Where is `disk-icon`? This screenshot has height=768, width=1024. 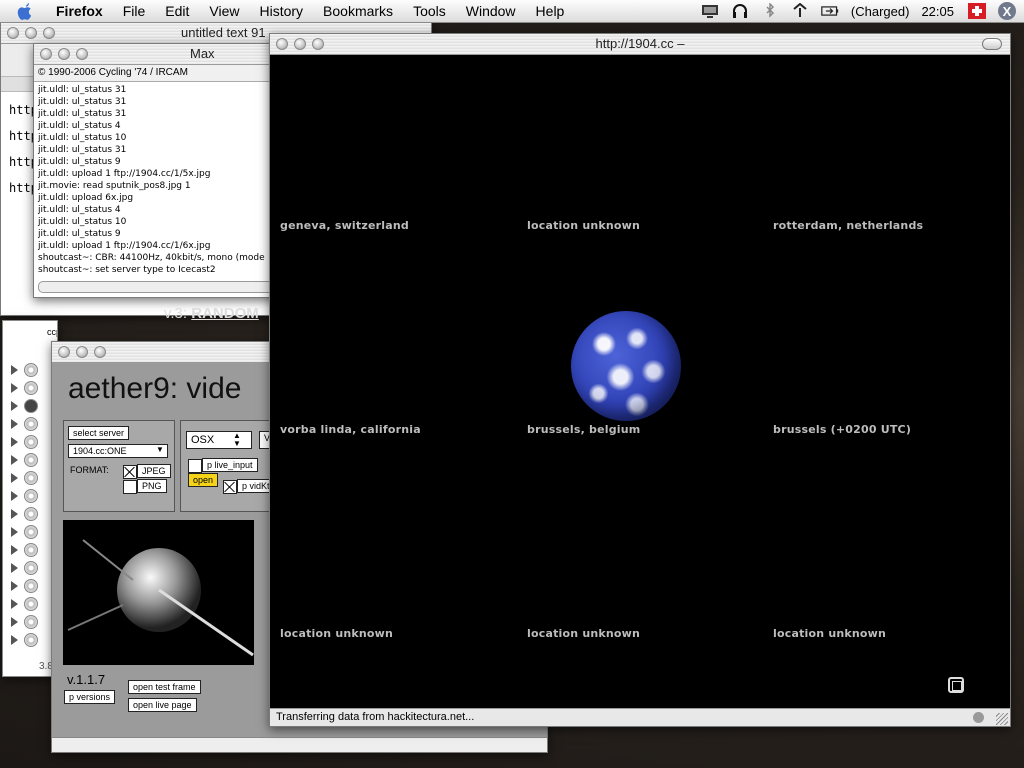 disk-icon is located at coordinates (31, 370).